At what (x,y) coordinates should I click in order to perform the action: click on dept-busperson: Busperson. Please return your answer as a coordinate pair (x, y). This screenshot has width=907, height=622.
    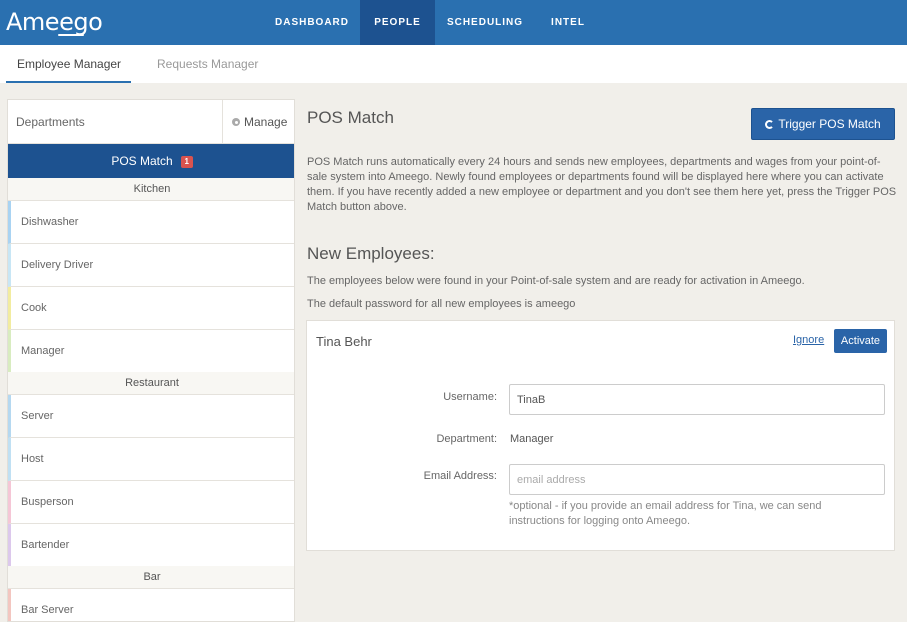
    Looking at the image, I should click on (151, 502).